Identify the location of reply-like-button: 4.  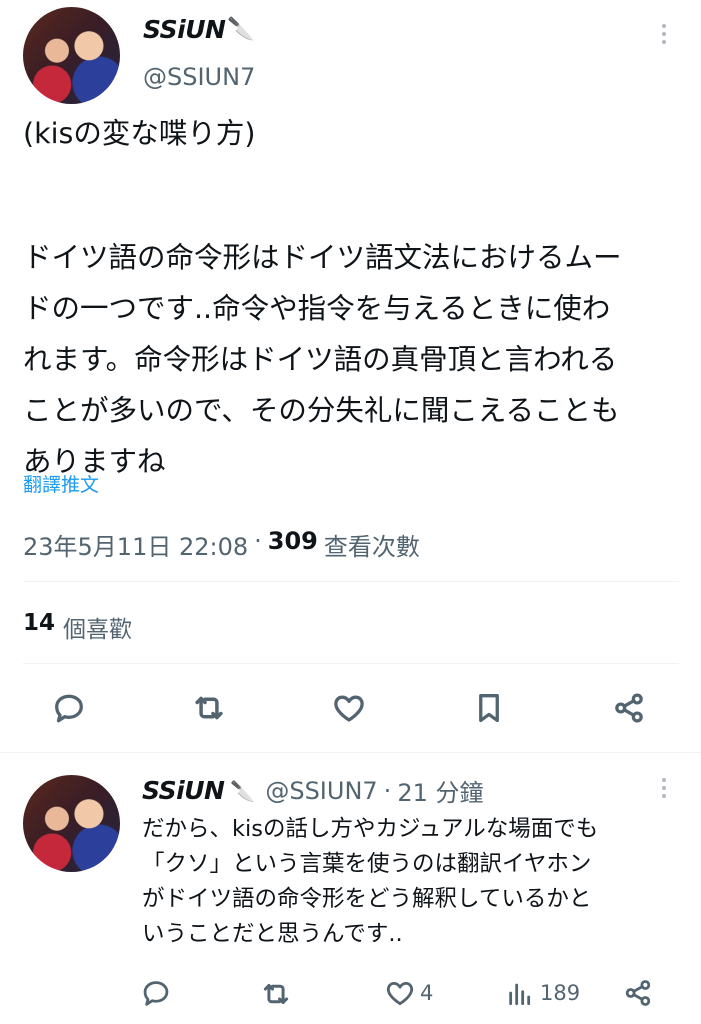
(408, 993).